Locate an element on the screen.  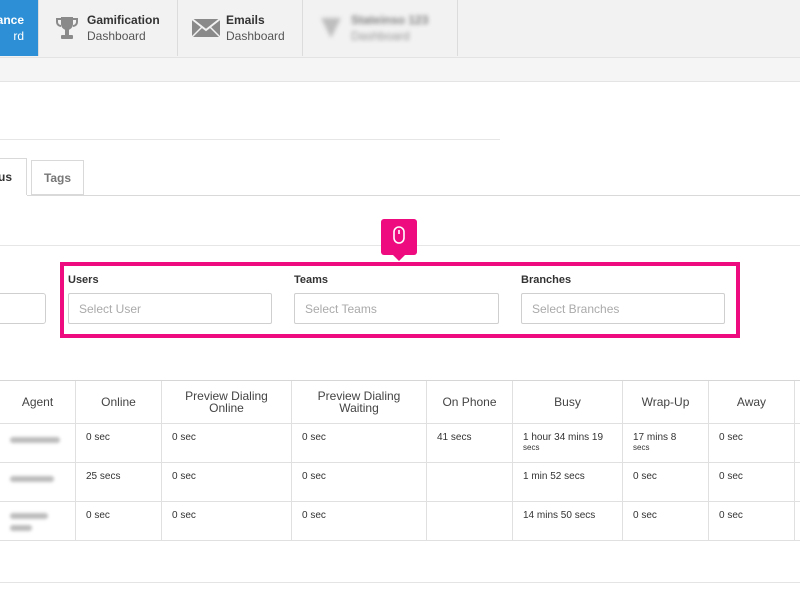
mouse-callout is located at coordinates (399, 240).